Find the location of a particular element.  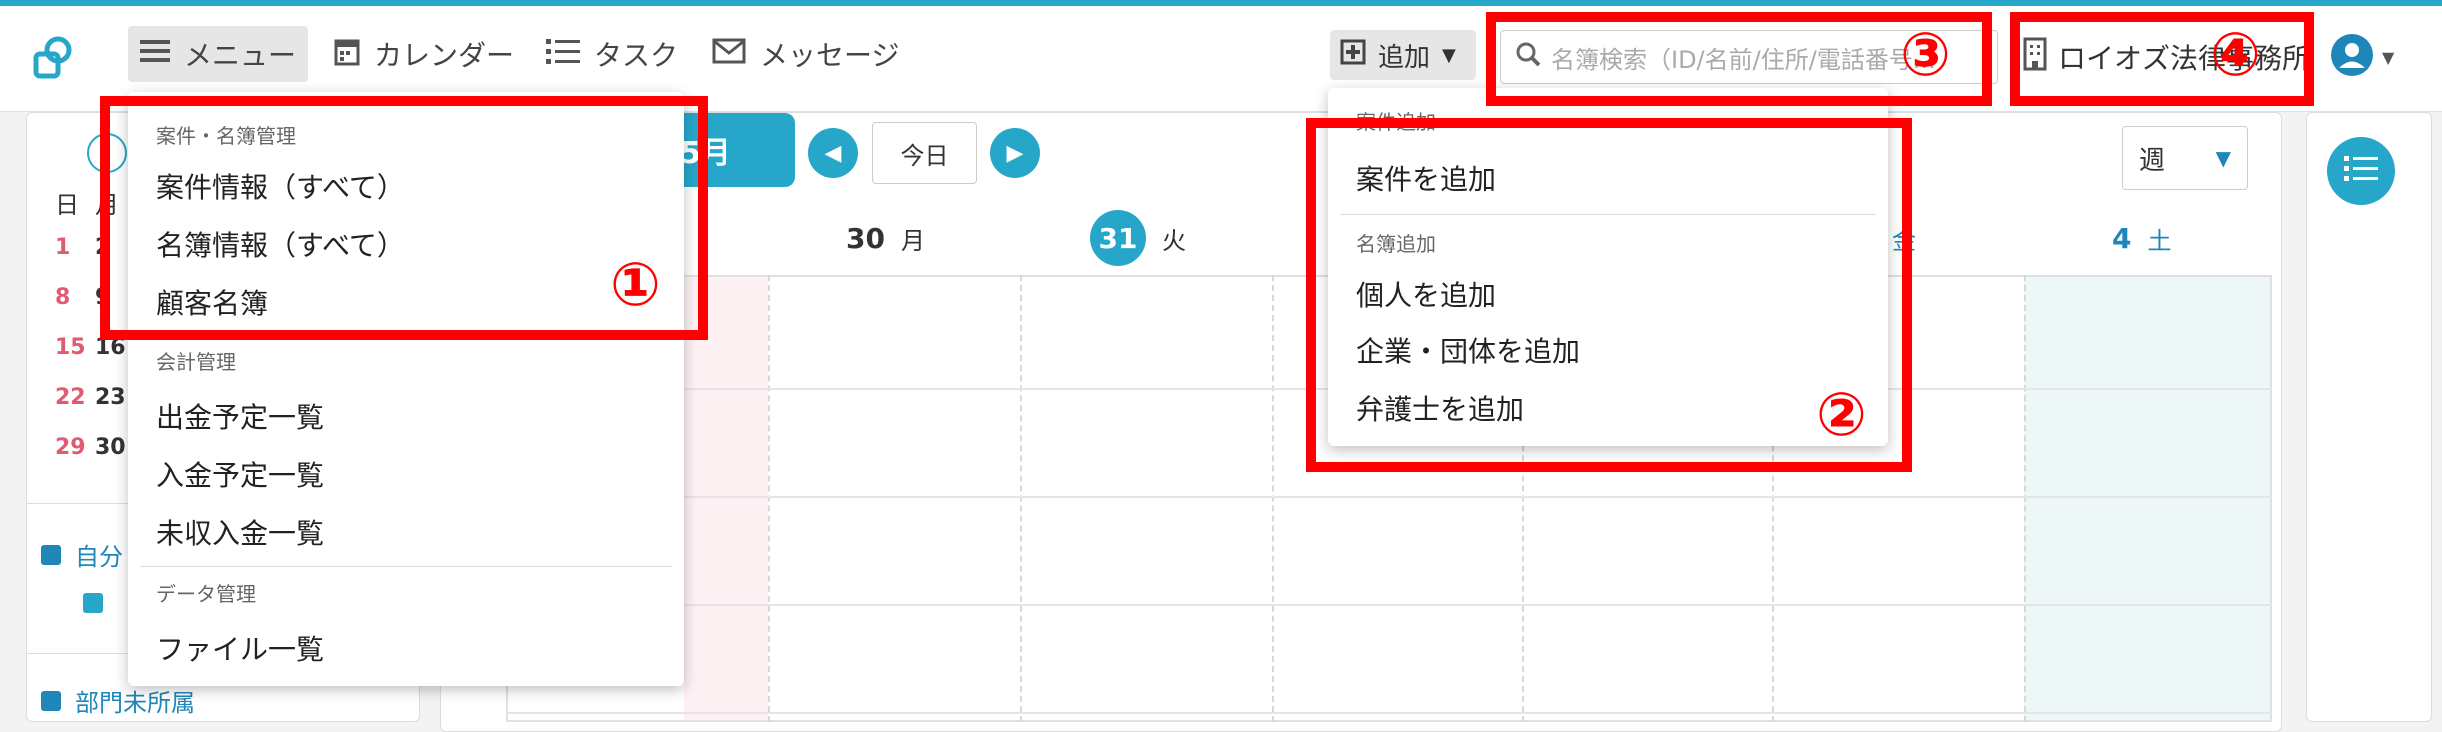

add-button: 追加 ▼ is located at coordinates (1403, 55).